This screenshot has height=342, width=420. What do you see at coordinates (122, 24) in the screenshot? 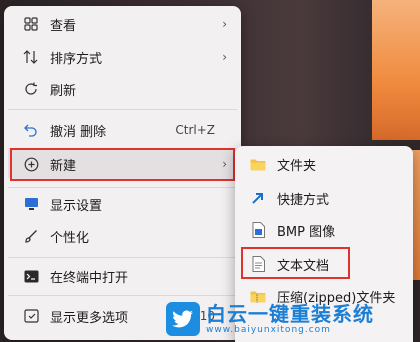
I see `menu-item-view: 查看 ›` at bounding box center [122, 24].